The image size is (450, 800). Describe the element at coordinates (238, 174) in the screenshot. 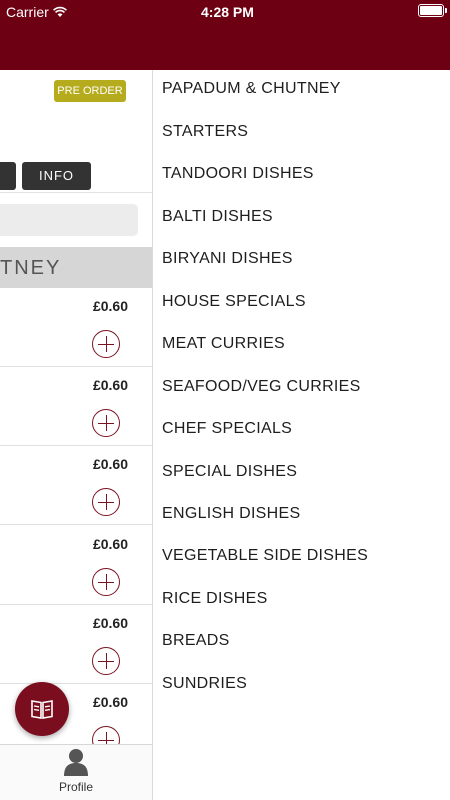

I see `menu-item-tandoori-dishes: TANDOORI DISHES` at that location.